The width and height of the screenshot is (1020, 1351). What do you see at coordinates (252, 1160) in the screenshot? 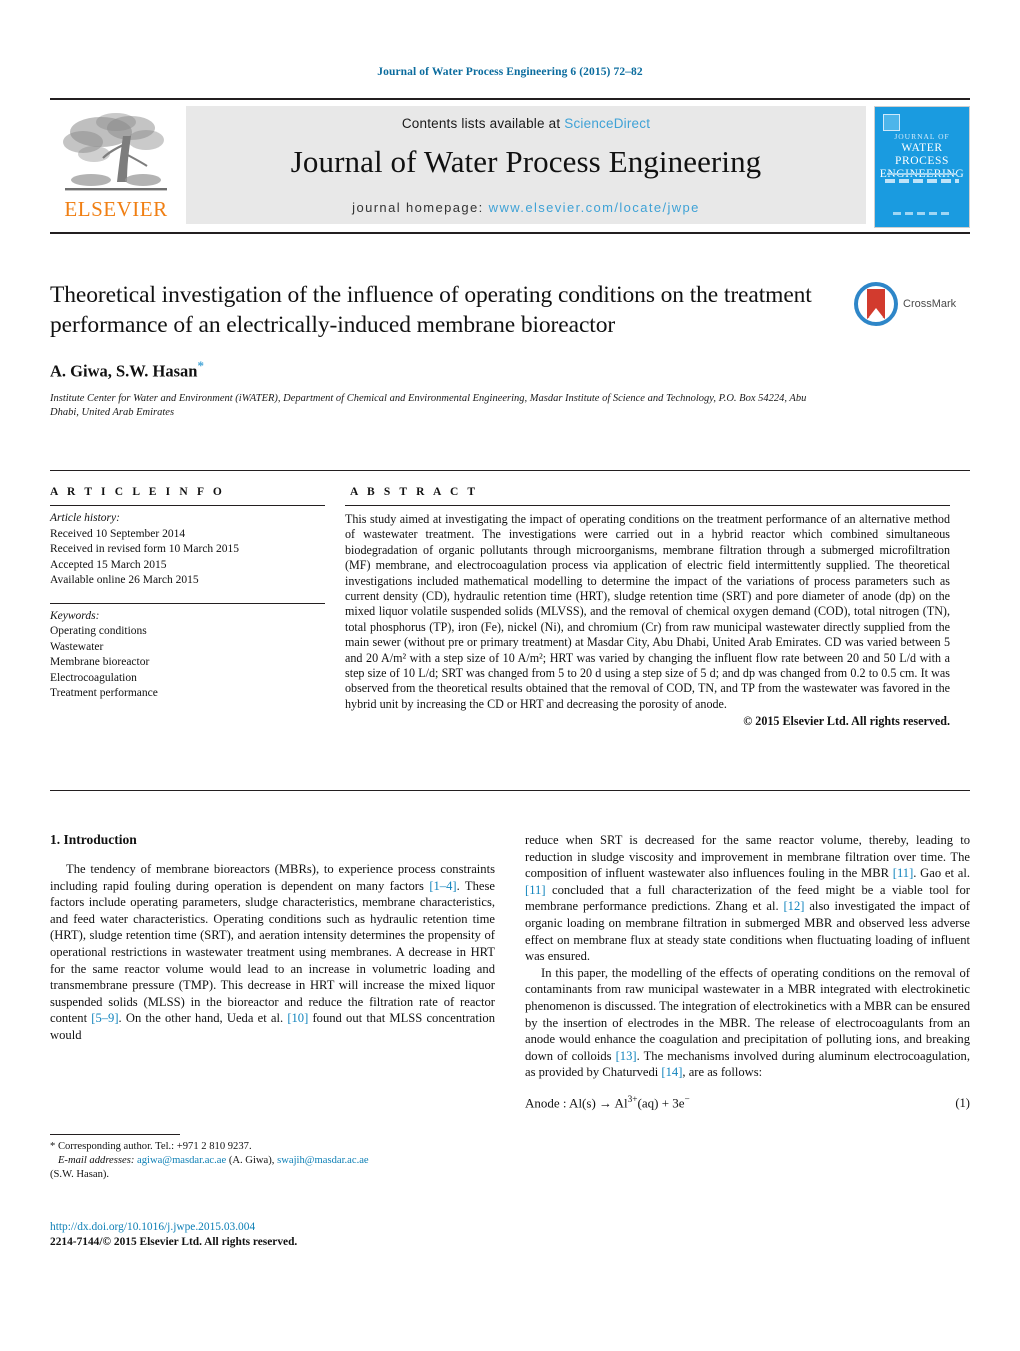
I see `email-owner-giwa: (A. Giwa),` at bounding box center [252, 1160].